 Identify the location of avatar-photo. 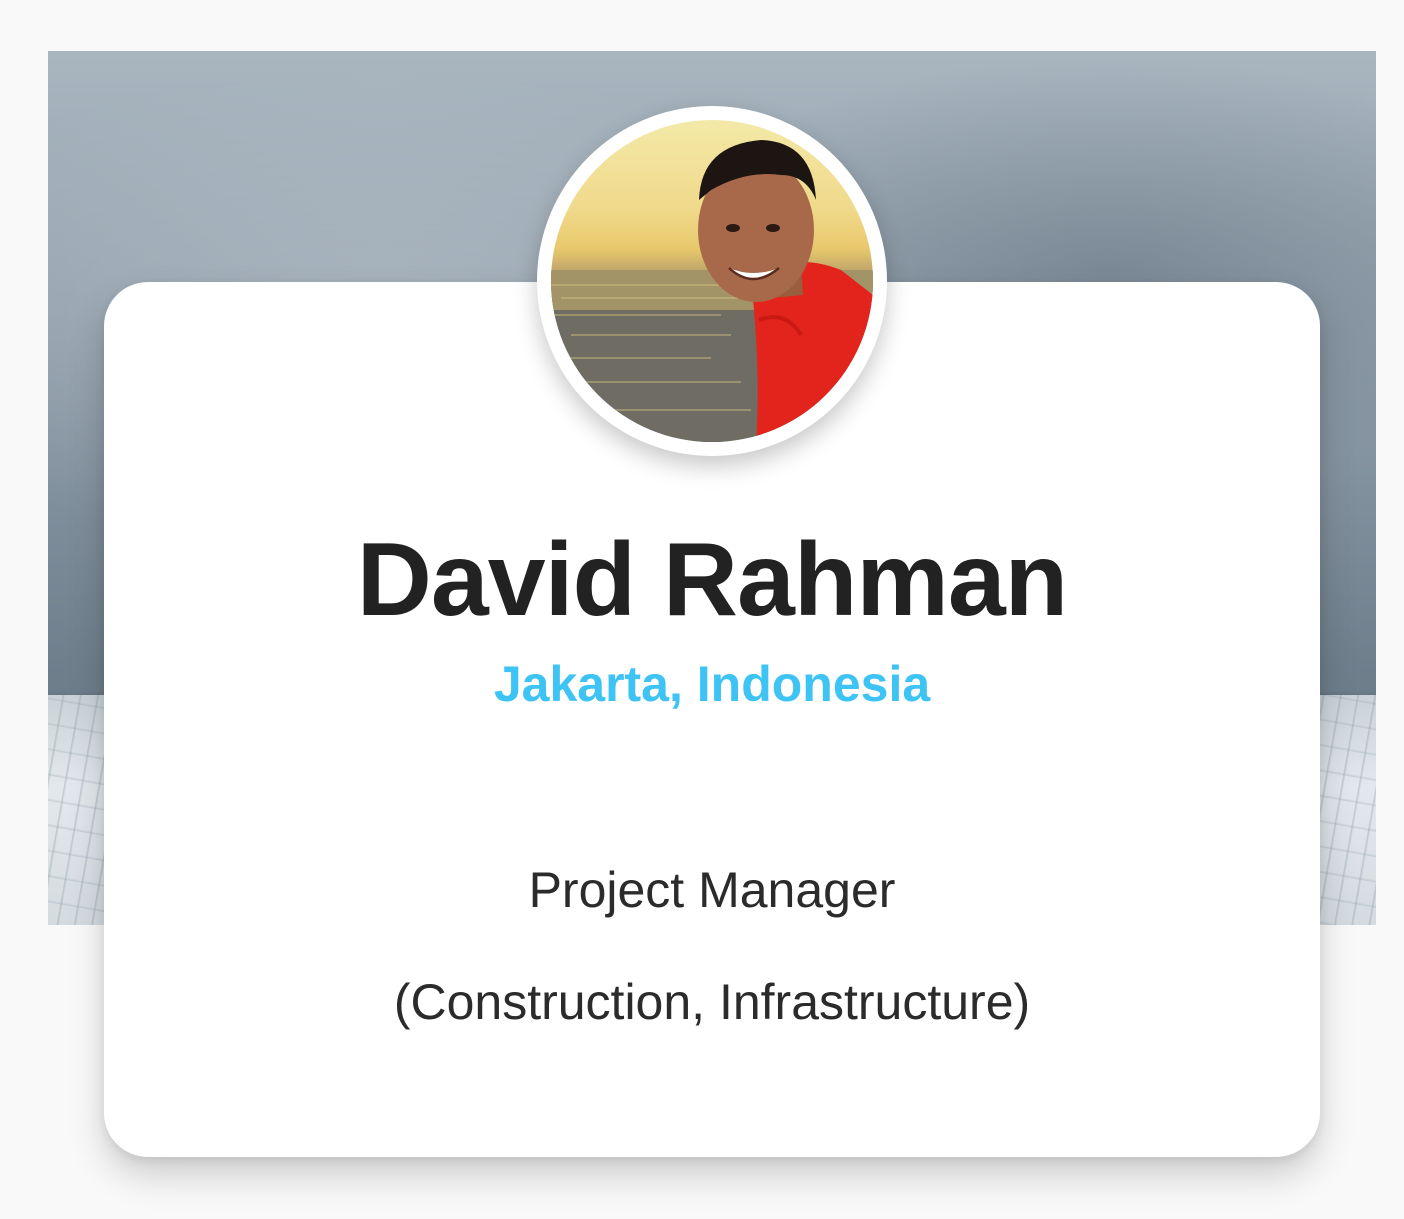
(712, 281).